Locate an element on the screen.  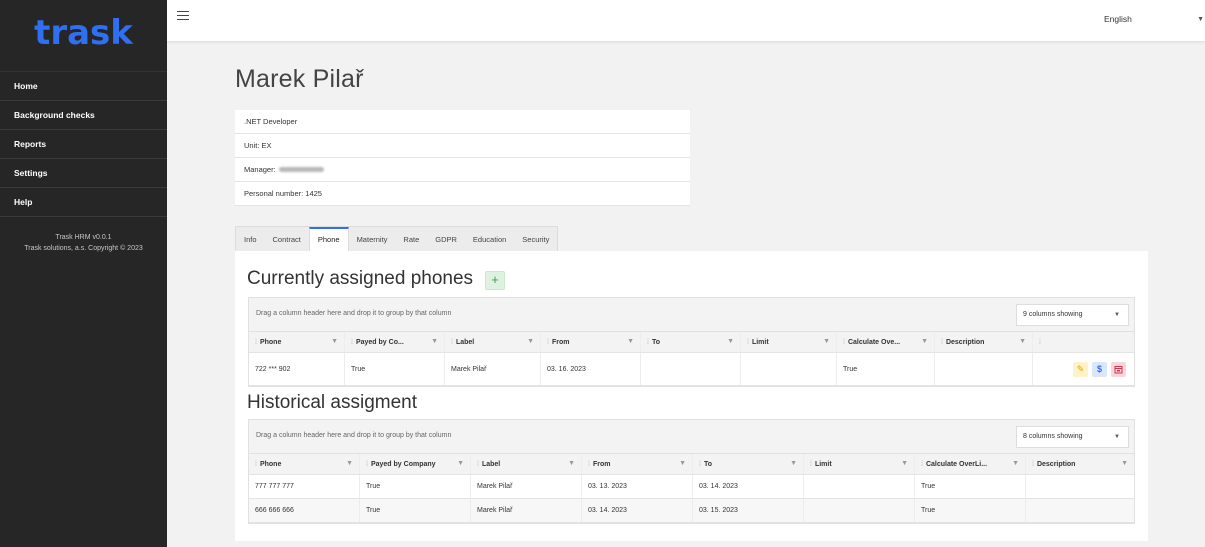
dollar-icon: $ is located at coordinates (1099, 369).